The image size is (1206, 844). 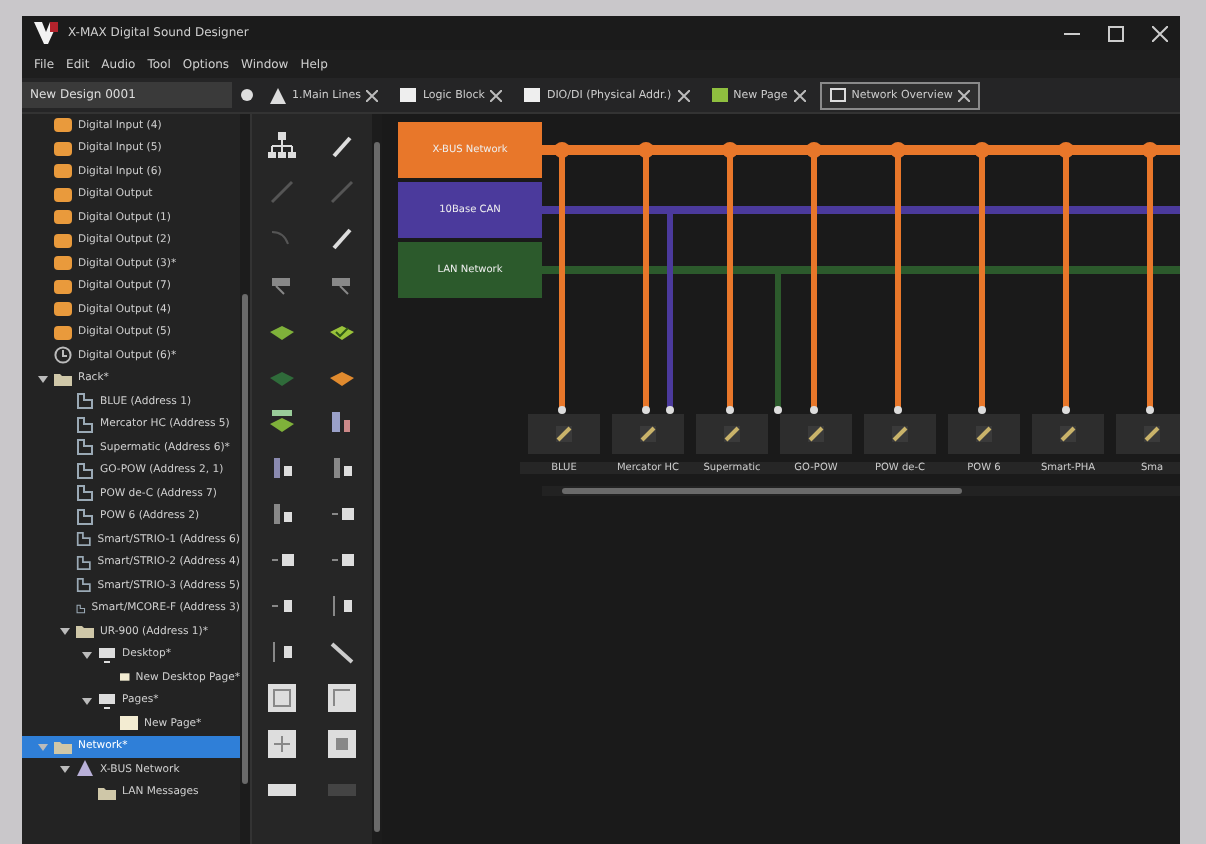 I want to click on horizontal-scrollbar, so click(x=861, y=491).